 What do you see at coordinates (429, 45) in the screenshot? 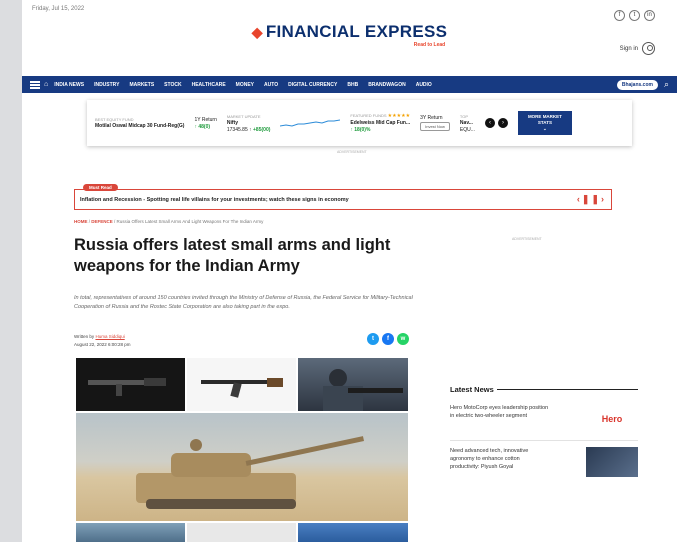
I see `site-tagline: Read to Lead` at bounding box center [429, 45].